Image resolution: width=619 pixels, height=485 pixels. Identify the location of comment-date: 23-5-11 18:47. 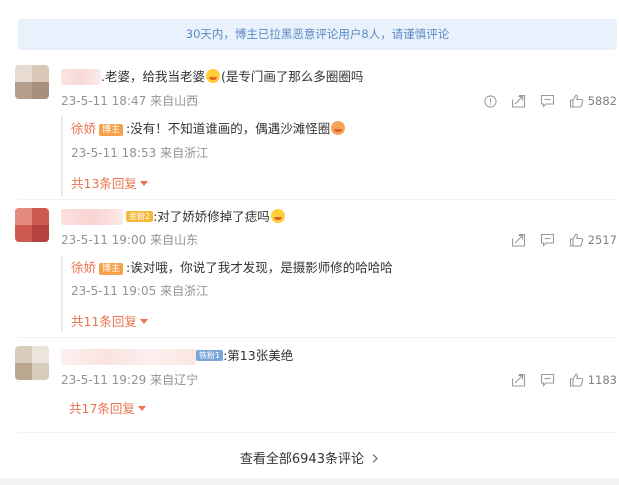
(104, 101).